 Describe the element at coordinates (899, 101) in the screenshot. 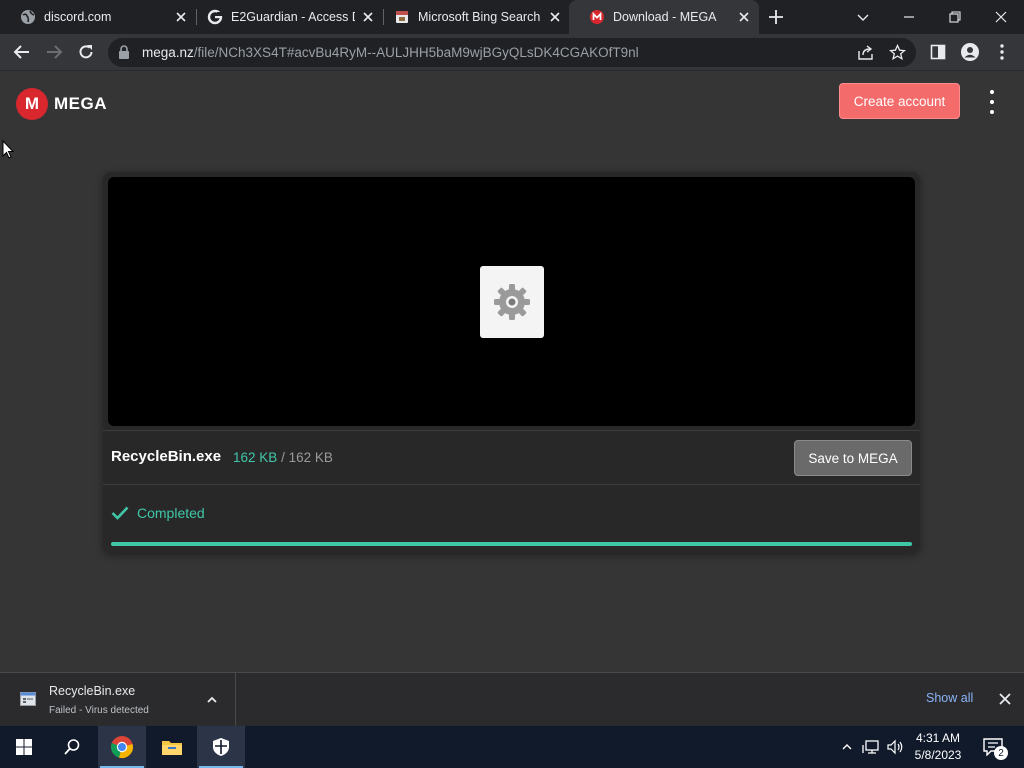

I see `create-account-button: Create account` at that location.